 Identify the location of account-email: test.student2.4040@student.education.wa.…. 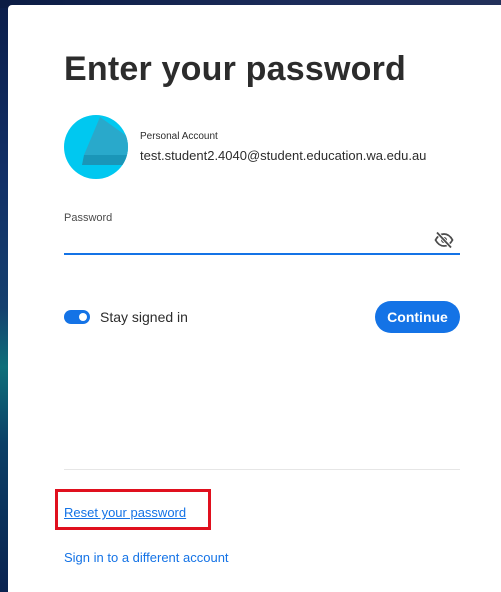
(283, 155).